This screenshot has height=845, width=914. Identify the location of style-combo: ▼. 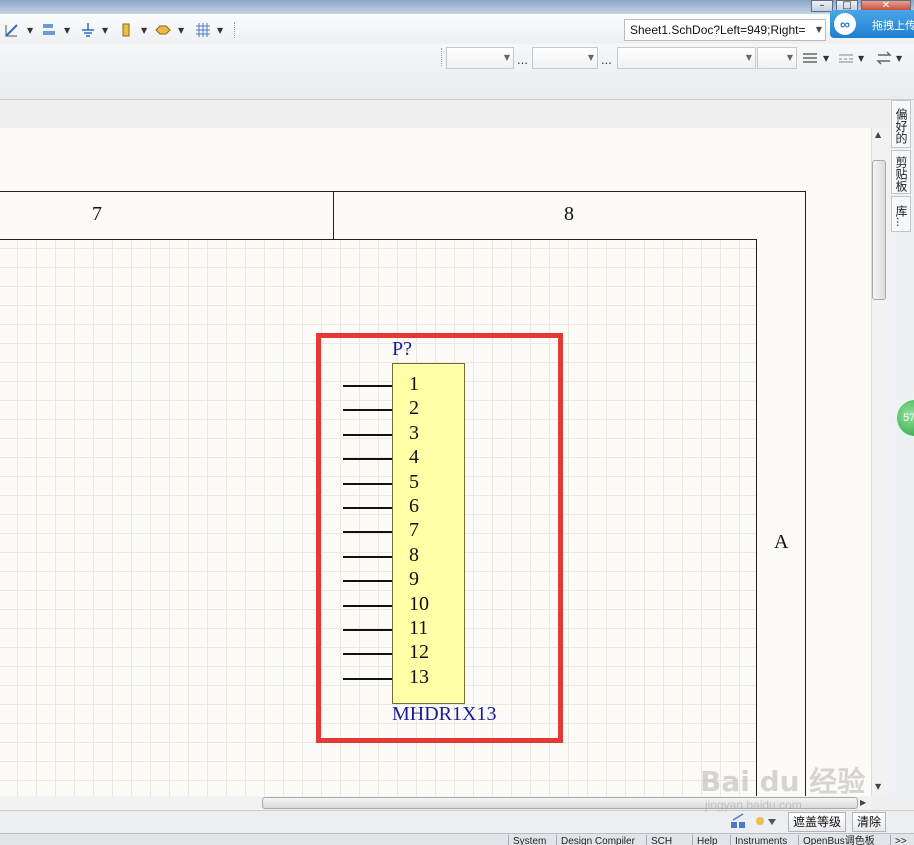
(686, 58).